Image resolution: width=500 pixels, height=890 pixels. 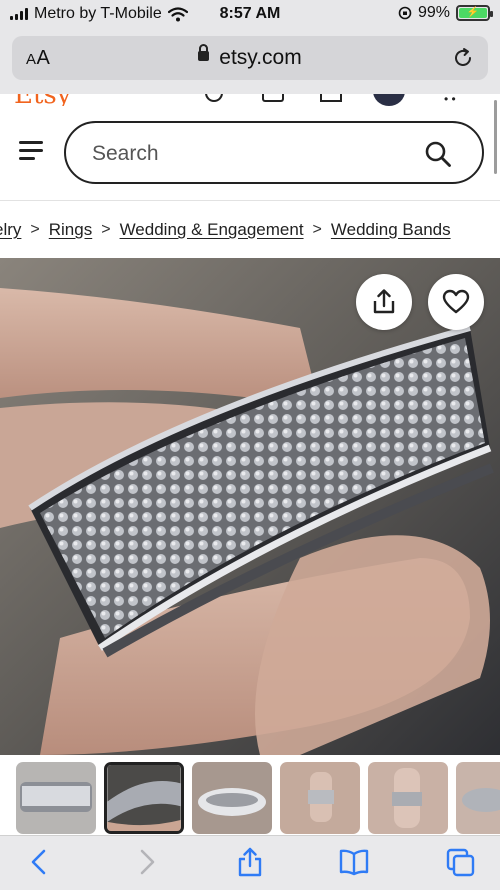 What do you see at coordinates (495, 137) in the screenshot?
I see `scroll-indicator` at bounding box center [495, 137].